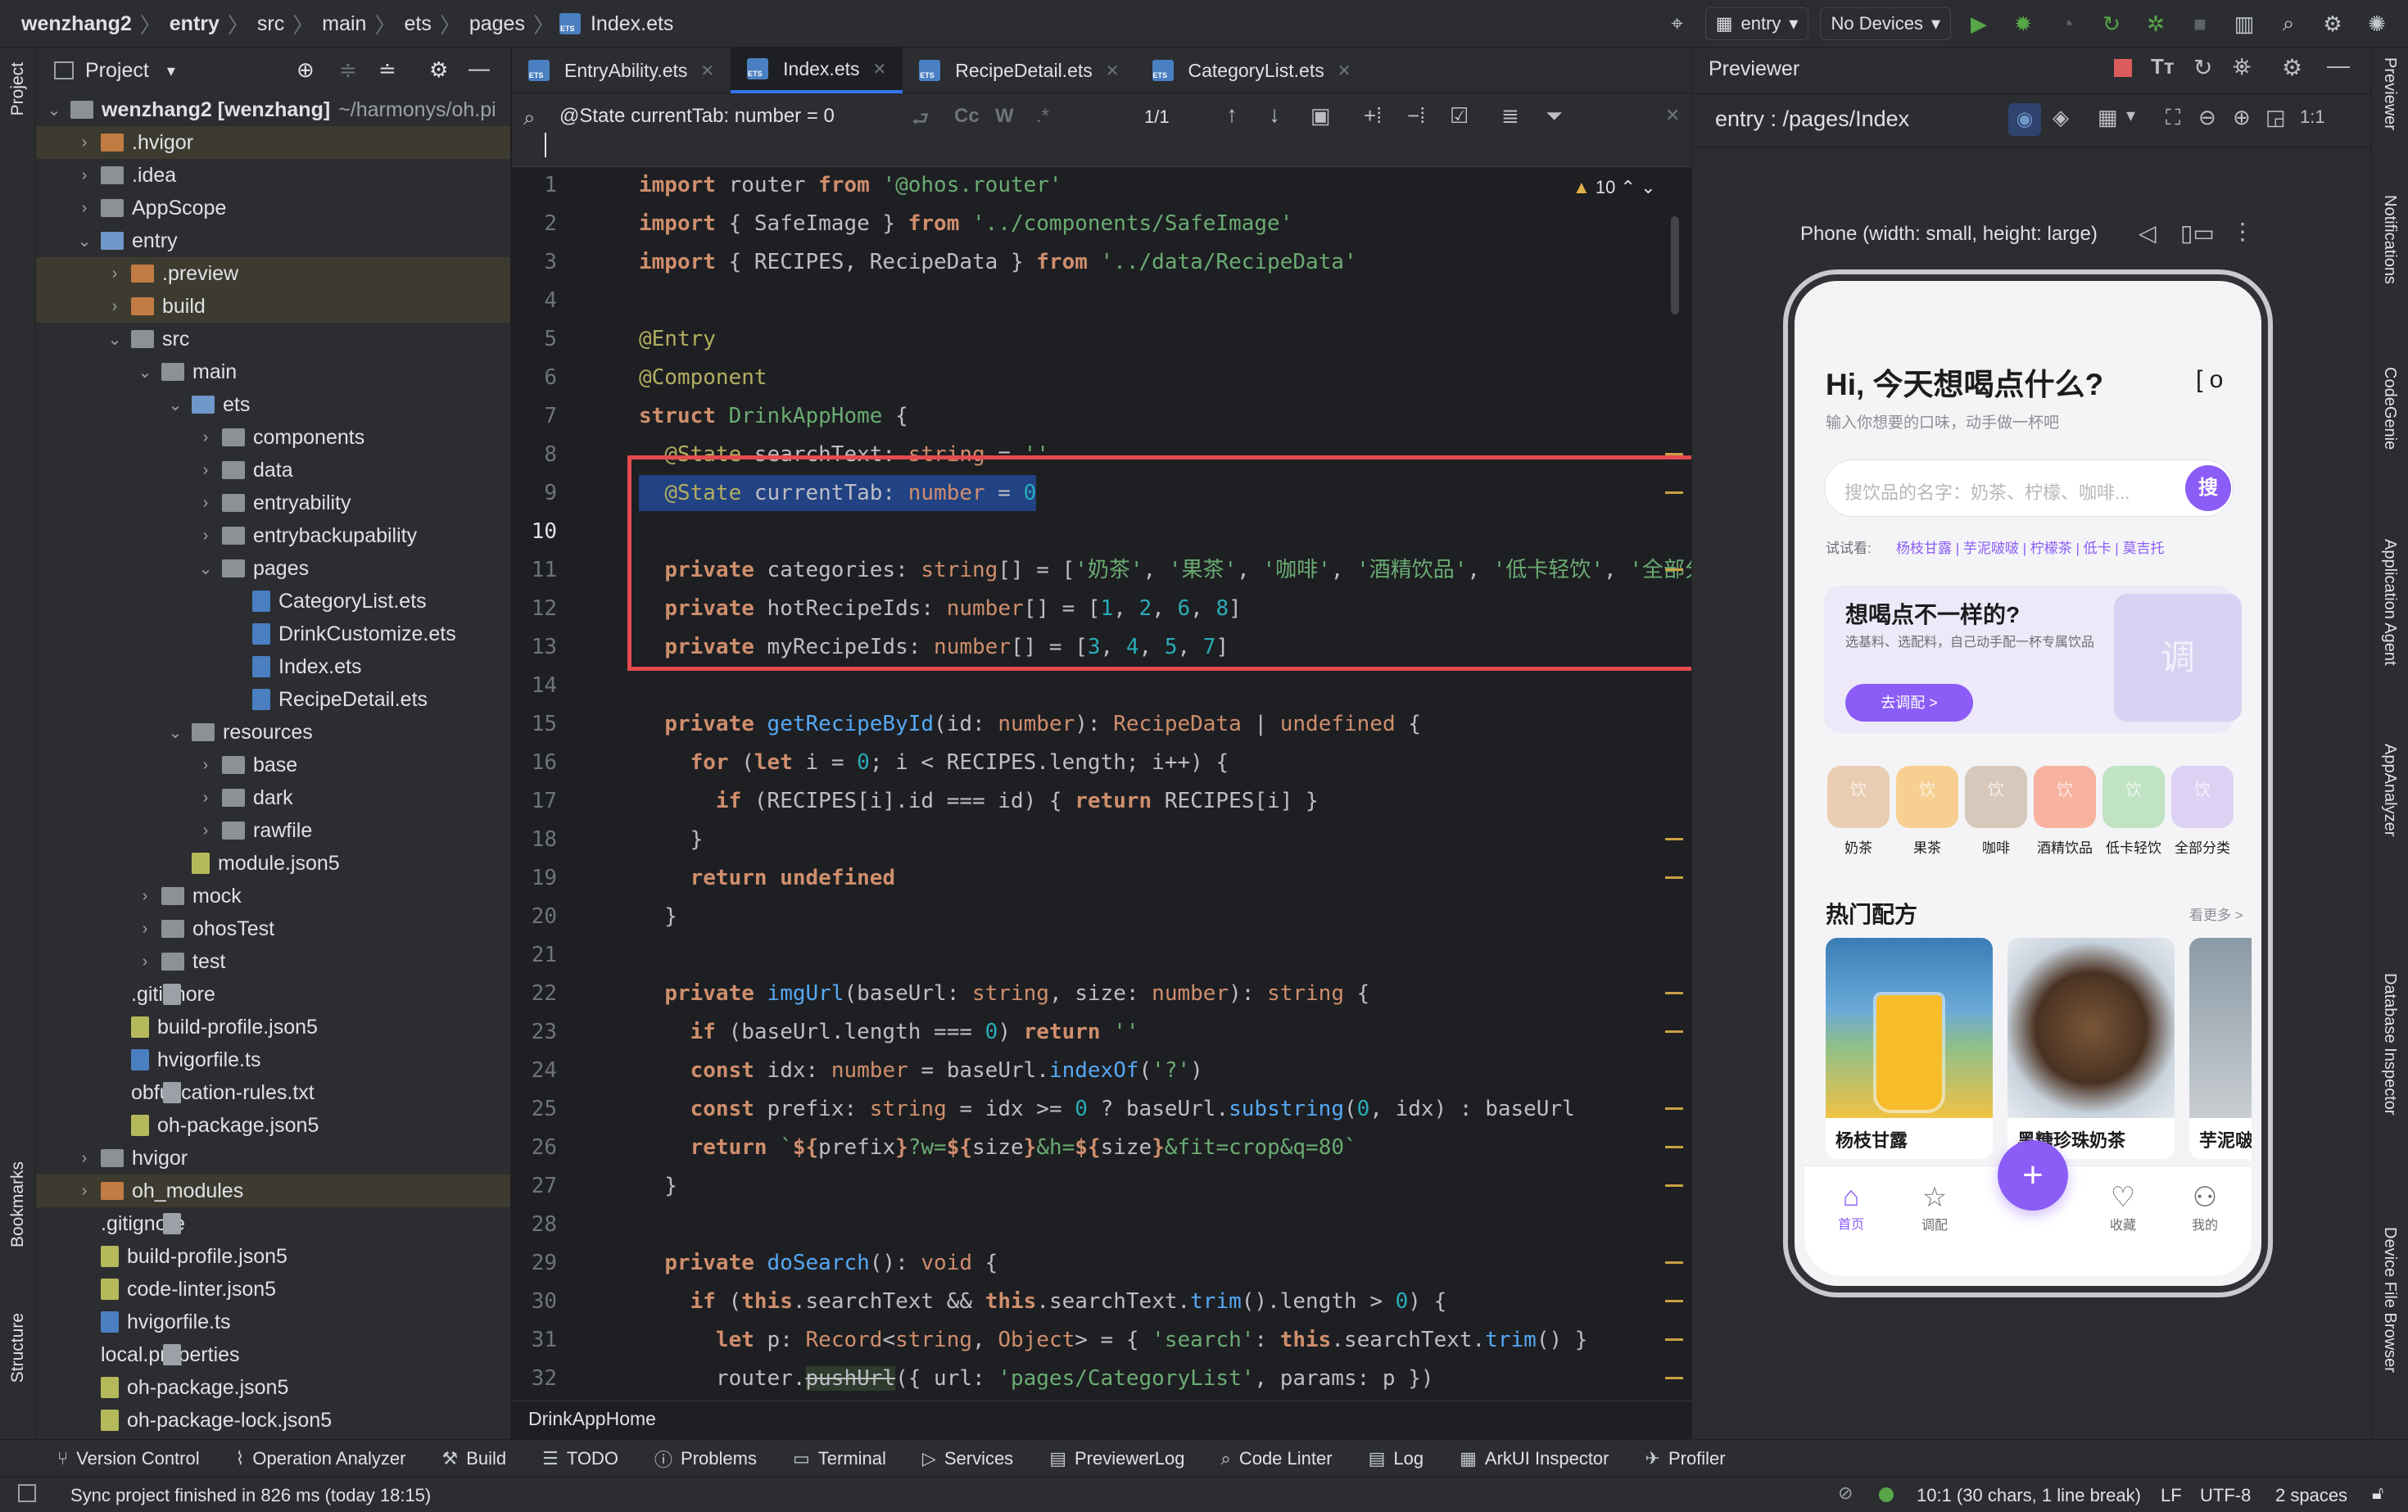 The image size is (2408, 1512). What do you see at coordinates (839, 1459) in the screenshot?
I see `tool-window-terminal: ▭ Terminal` at bounding box center [839, 1459].